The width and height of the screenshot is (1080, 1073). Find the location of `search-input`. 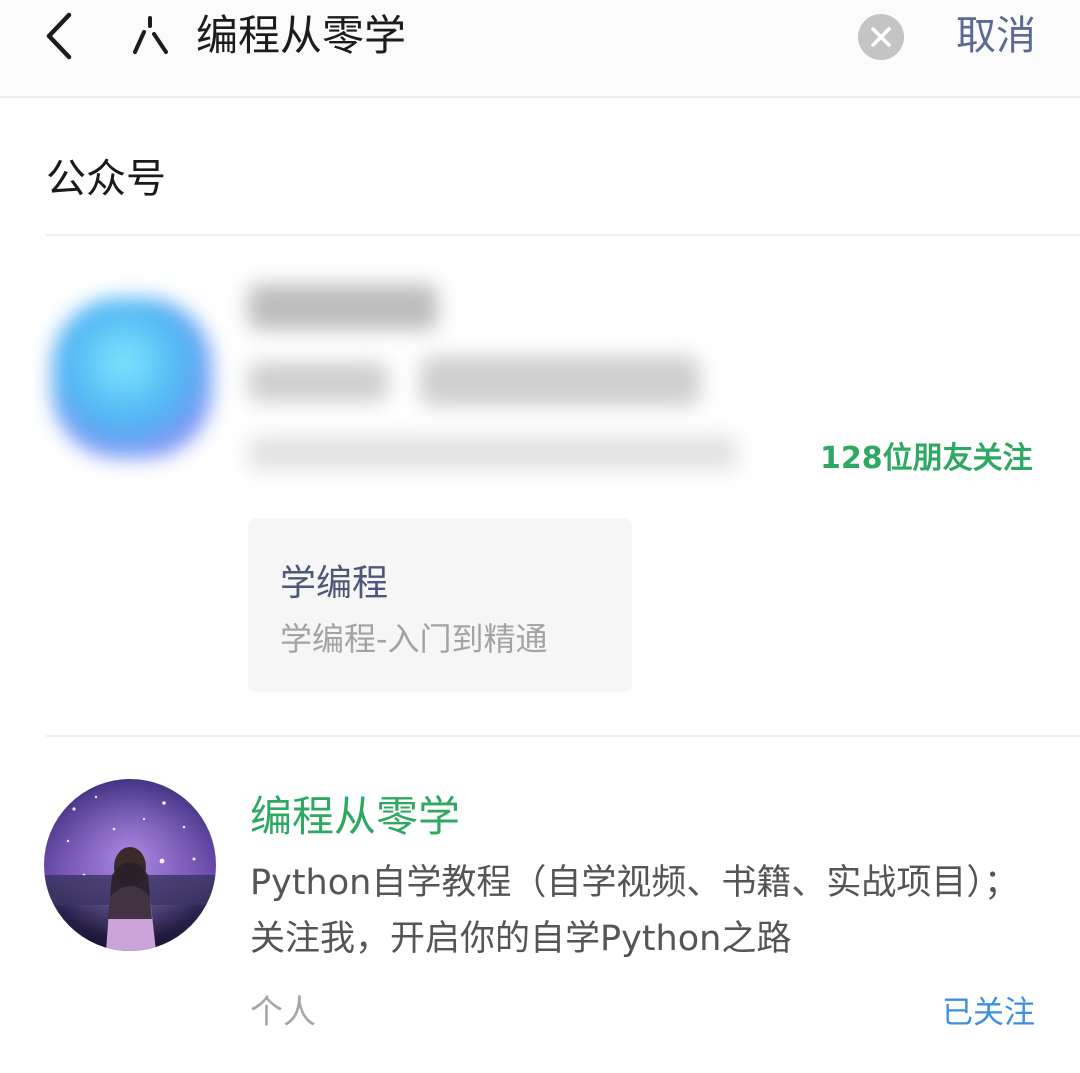

search-input is located at coordinates (506, 36).